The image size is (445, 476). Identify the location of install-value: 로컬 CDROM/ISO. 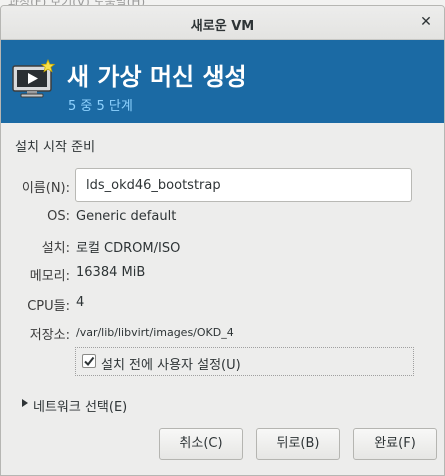
(128, 248).